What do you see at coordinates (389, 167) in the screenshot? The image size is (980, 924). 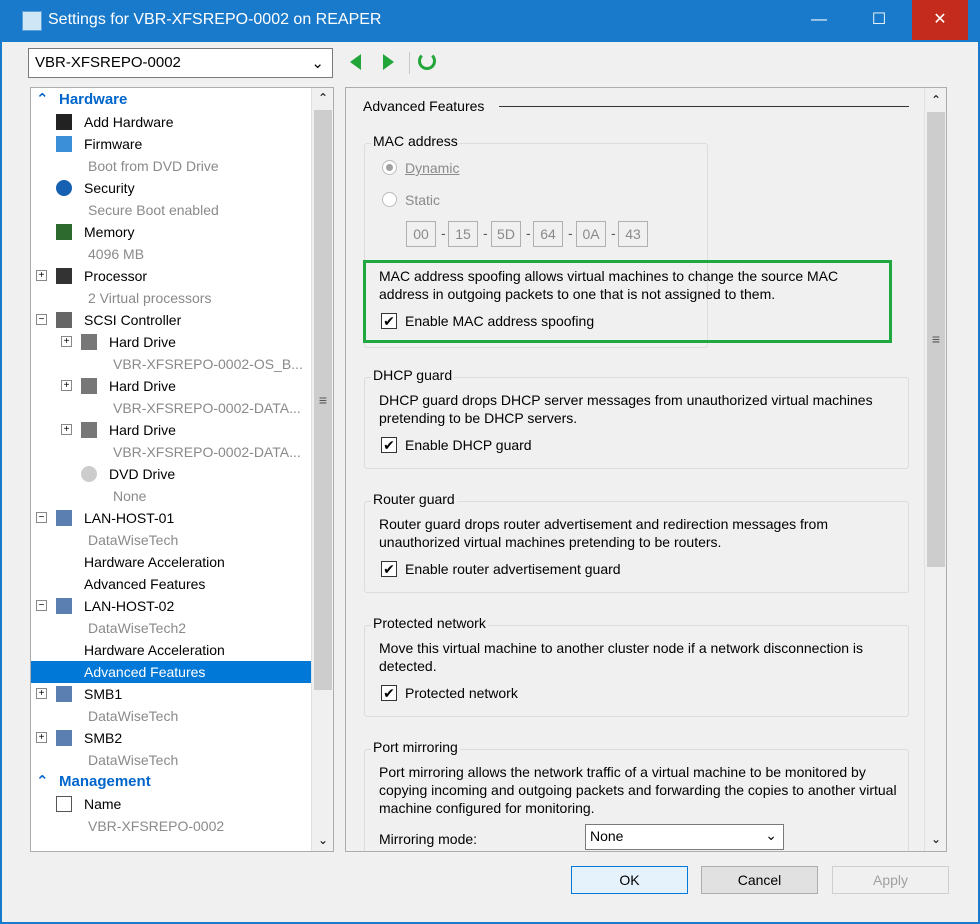 I see `dynamic-radio` at bounding box center [389, 167].